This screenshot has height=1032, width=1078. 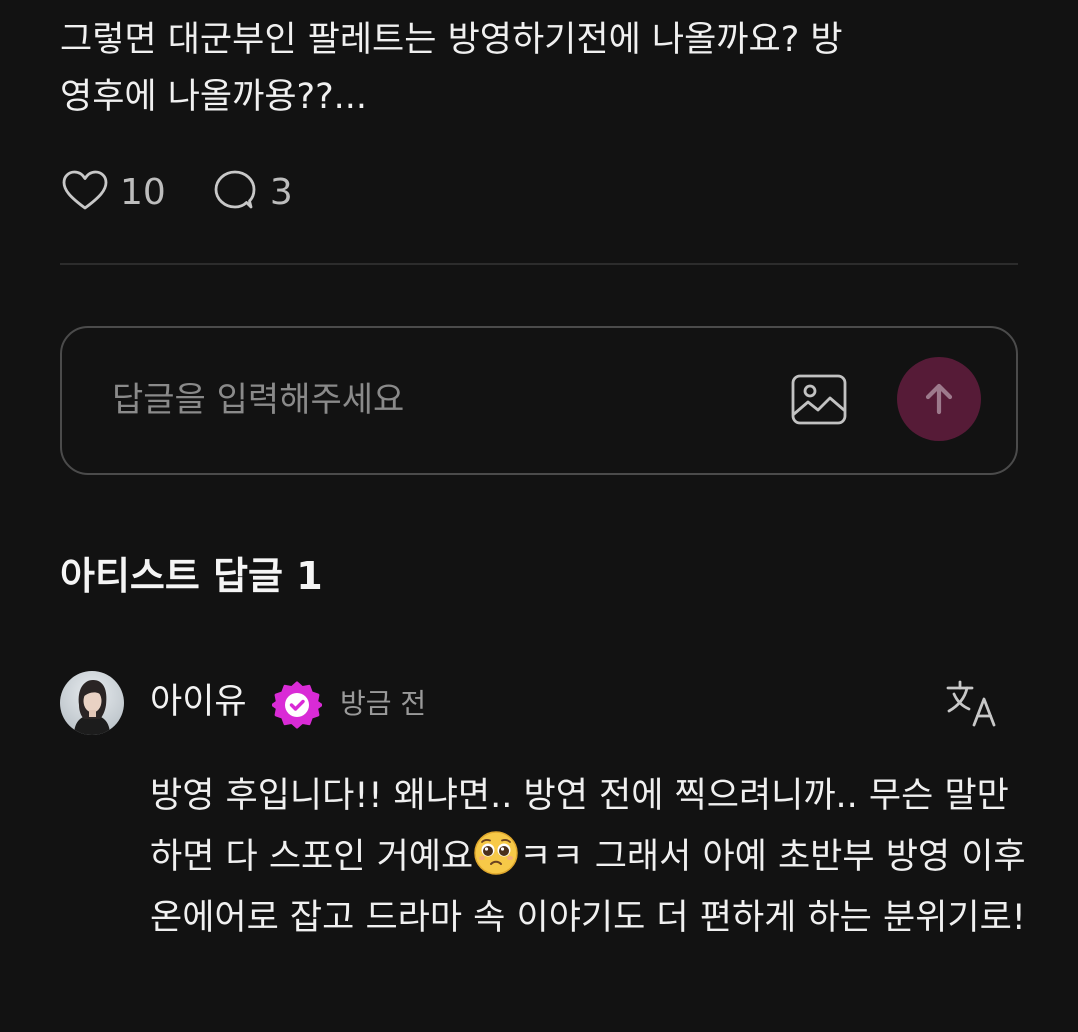 I want to click on post-stats: 10 3, so click(x=176, y=192).